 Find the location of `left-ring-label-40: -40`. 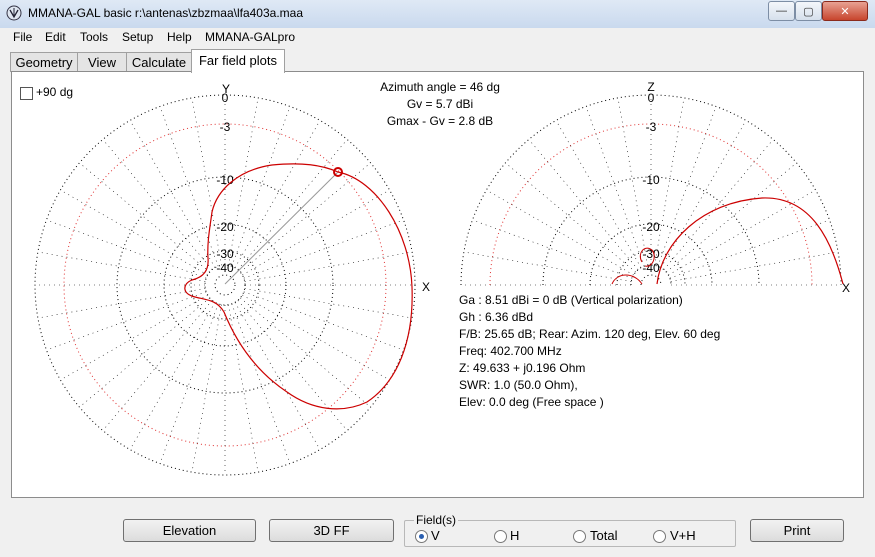

left-ring-label-40: -40 is located at coordinates (225, 268).